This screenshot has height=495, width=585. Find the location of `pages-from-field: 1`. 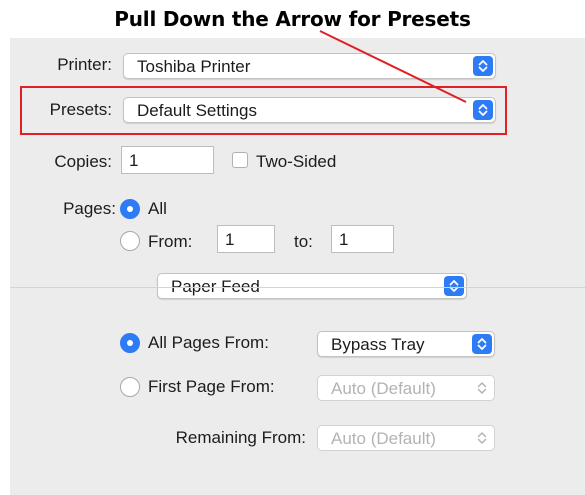

pages-from-field: 1 is located at coordinates (246, 239).